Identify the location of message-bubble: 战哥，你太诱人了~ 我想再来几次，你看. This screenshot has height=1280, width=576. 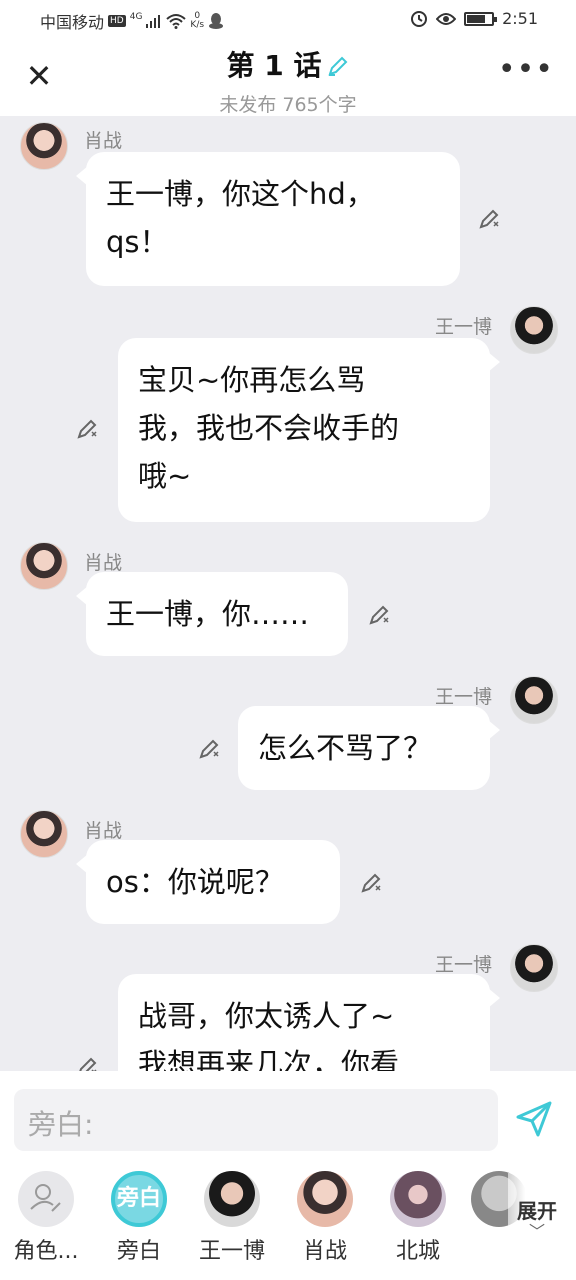
(309, 1022).